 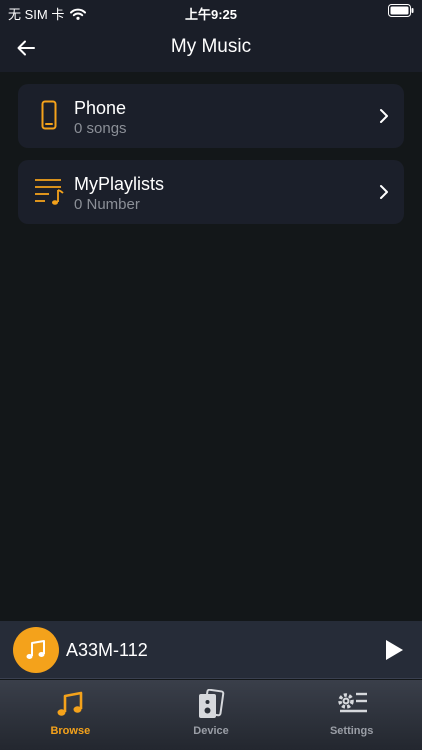 I want to click on play-icon, so click(x=394, y=650).